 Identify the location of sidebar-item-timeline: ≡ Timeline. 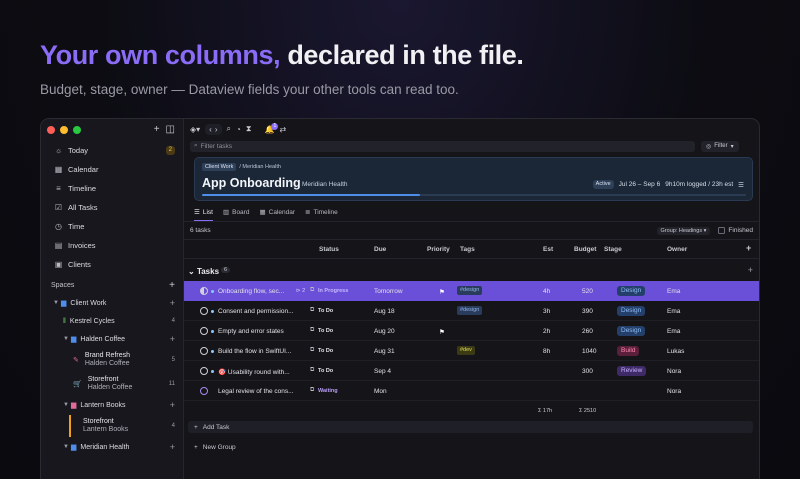
(112, 188).